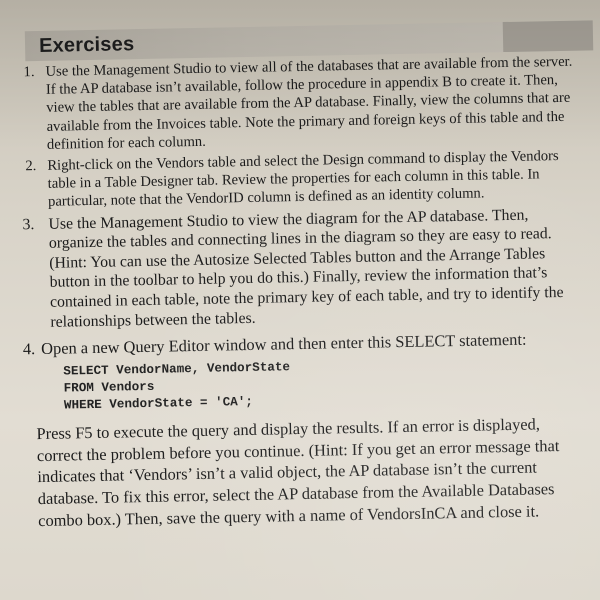 This screenshot has width=600, height=600. Describe the element at coordinates (28, 224) in the screenshot. I see `exercise-number: 3.` at that location.